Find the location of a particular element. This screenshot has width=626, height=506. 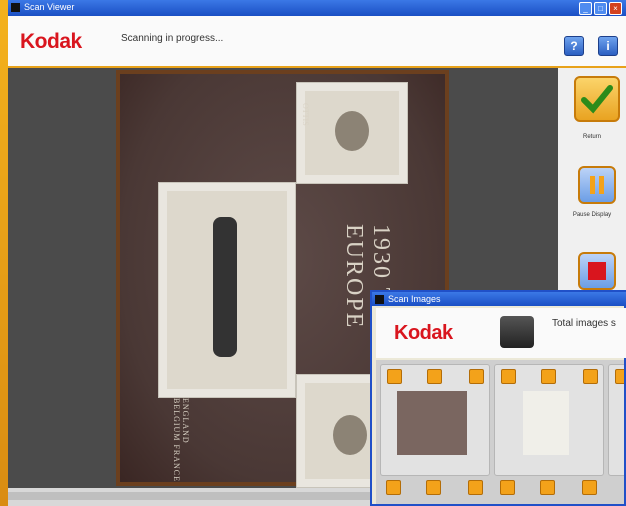

pause-icon is located at coordinates (597, 185).